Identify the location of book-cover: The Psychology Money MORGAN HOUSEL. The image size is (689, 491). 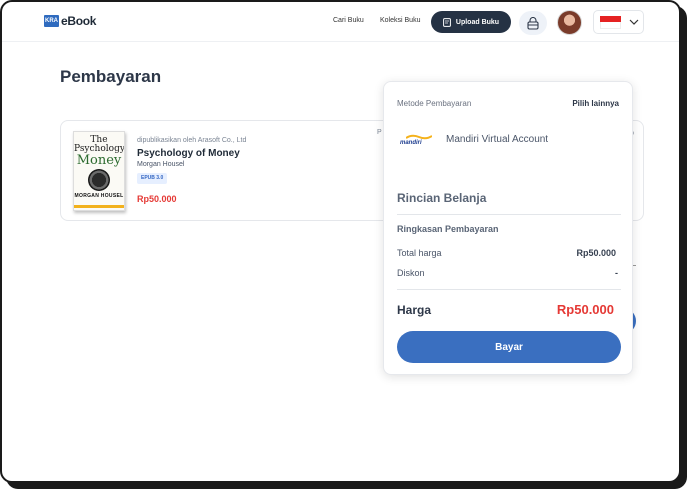
(99, 171).